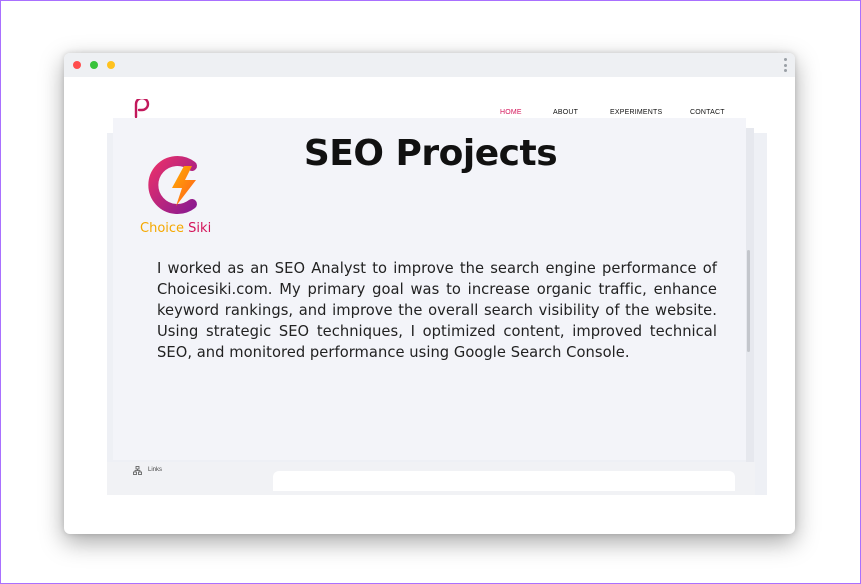 The image size is (861, 584). Describe the element at coordinates (94, 65) in the screenshot. I see `maximize-window-button` at that location.